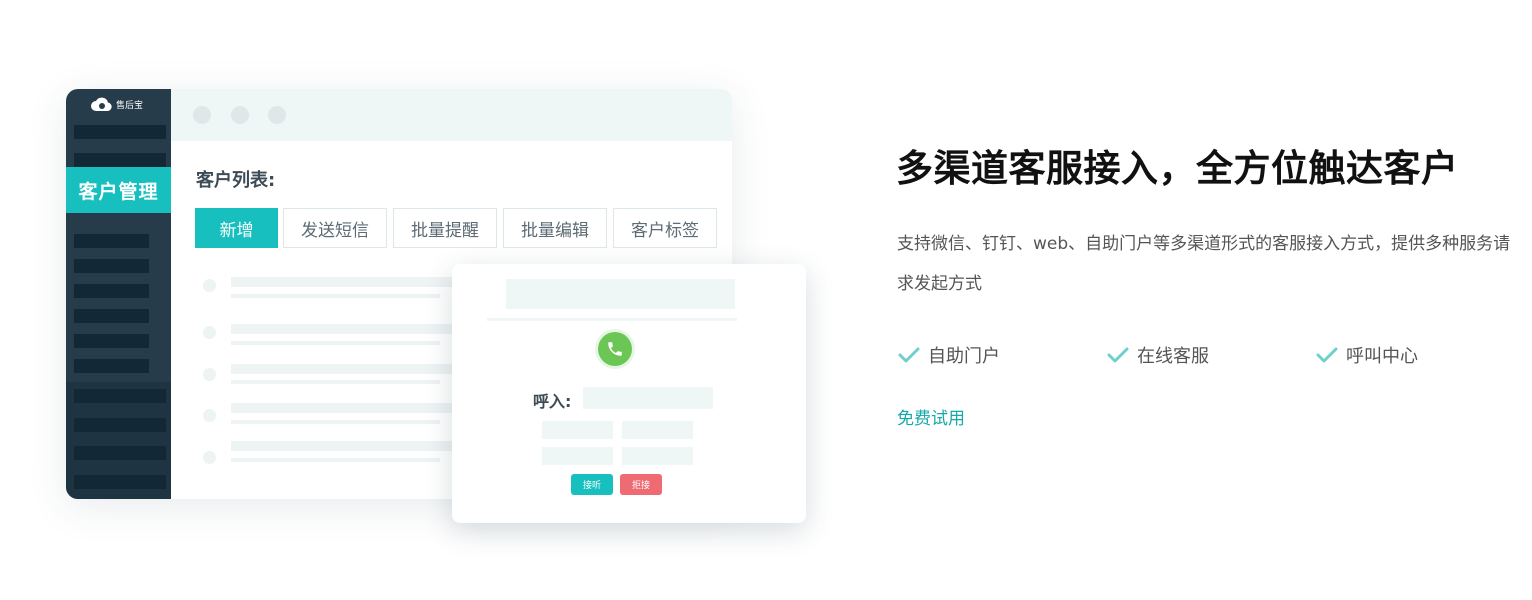 The image size is (1532, 600). I want to click on reject-button: 拒接, so click(641, 484).